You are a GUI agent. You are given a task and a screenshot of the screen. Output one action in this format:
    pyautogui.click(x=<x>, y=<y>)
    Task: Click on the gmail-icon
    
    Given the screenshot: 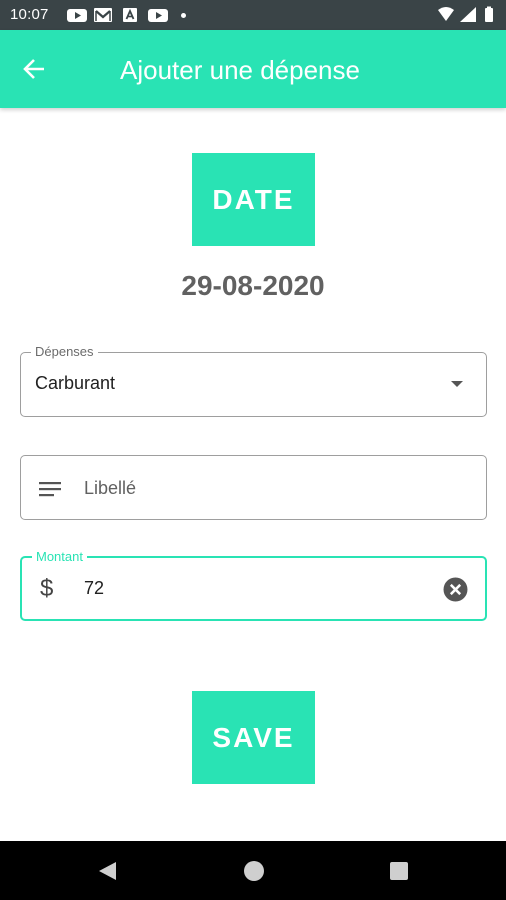 What is the action you would take?
    pyautogui.click(x=103, y=15)
    